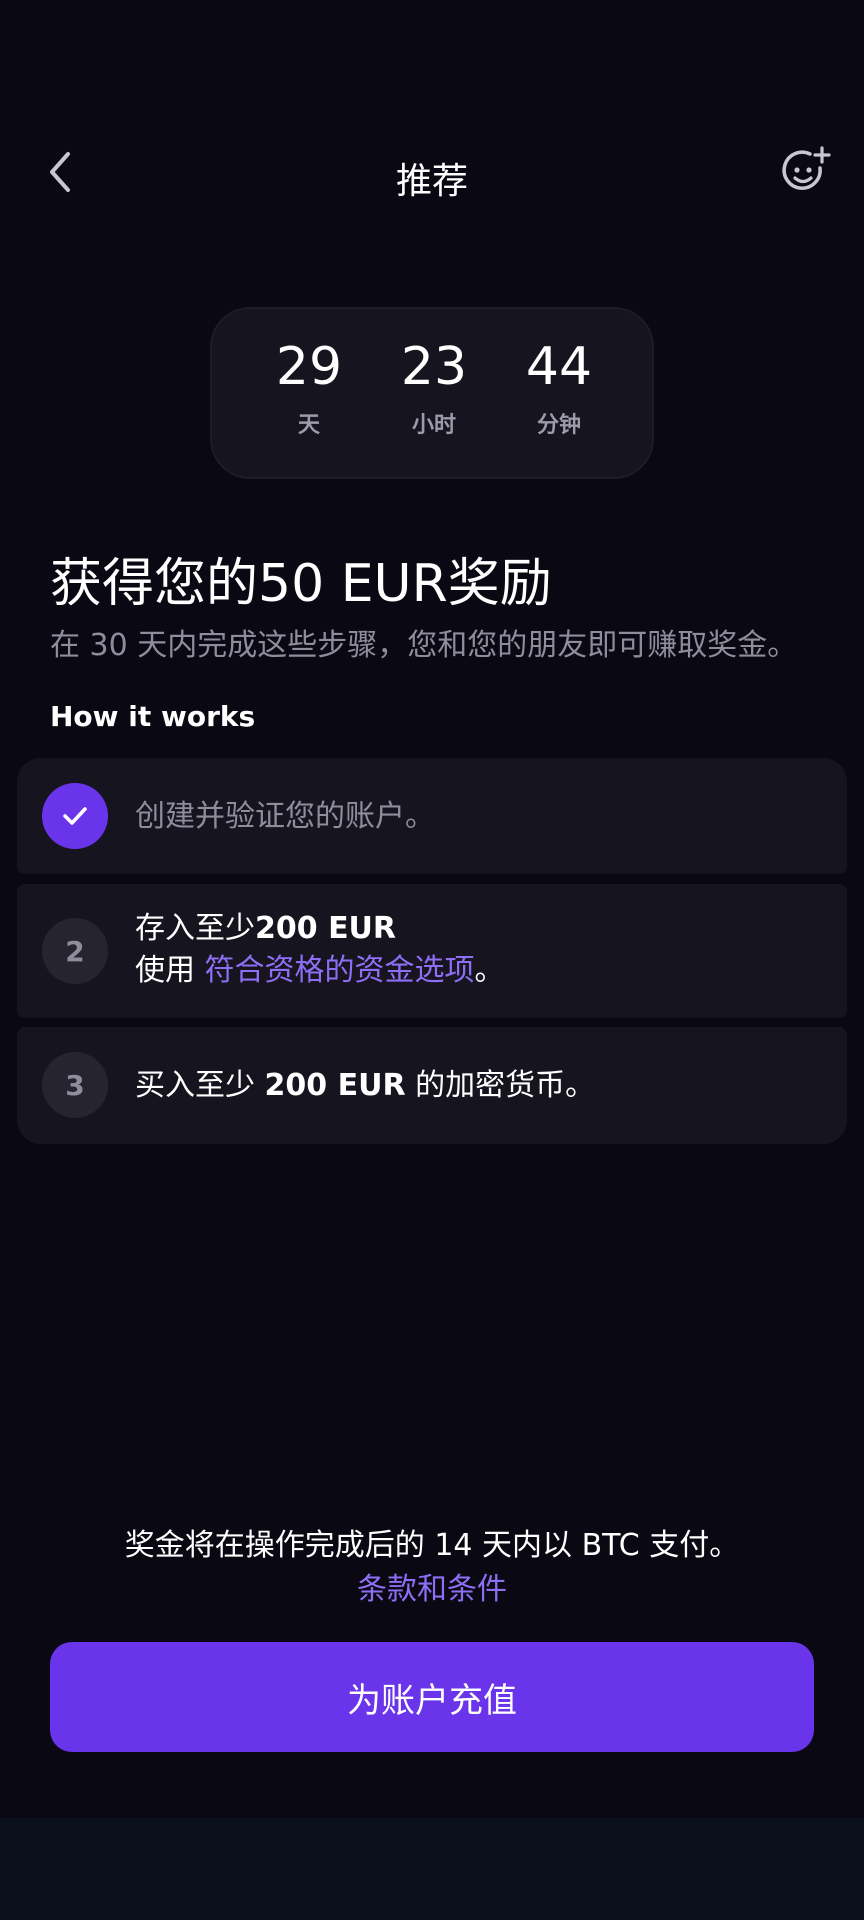 The height and width of the screenshot is (1920, 864). I want to click on step-2-badge: 2, so click(75, 951).